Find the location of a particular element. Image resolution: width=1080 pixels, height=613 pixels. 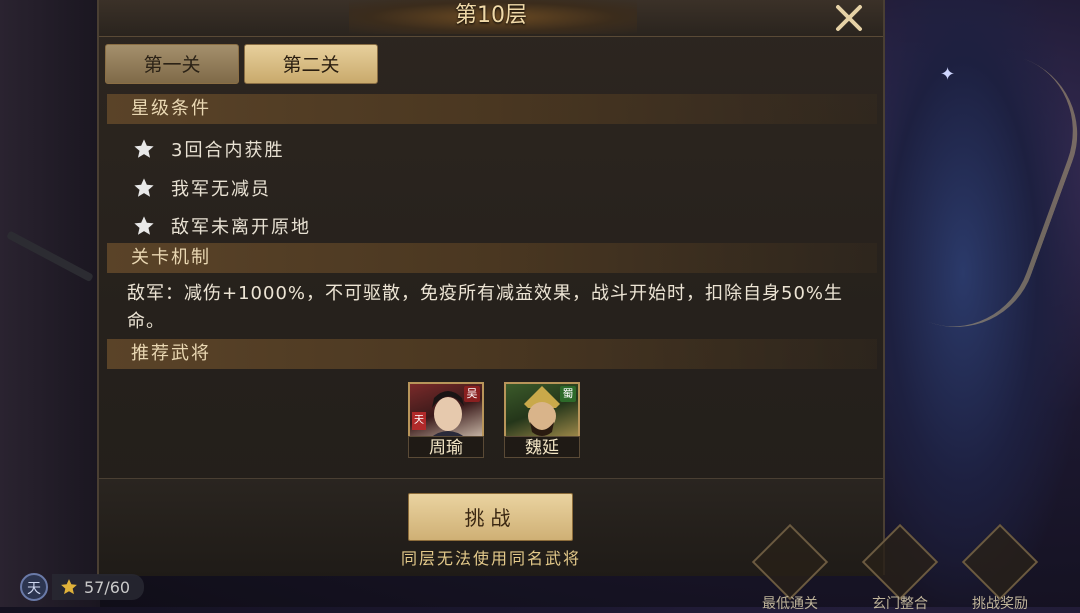

panel-title: 第10层 is located at coordinates (491, 15).